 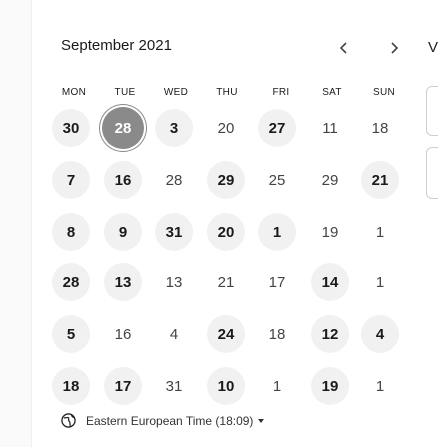 I want to click on day-cell-available: 8, so click(x=71, y=232).